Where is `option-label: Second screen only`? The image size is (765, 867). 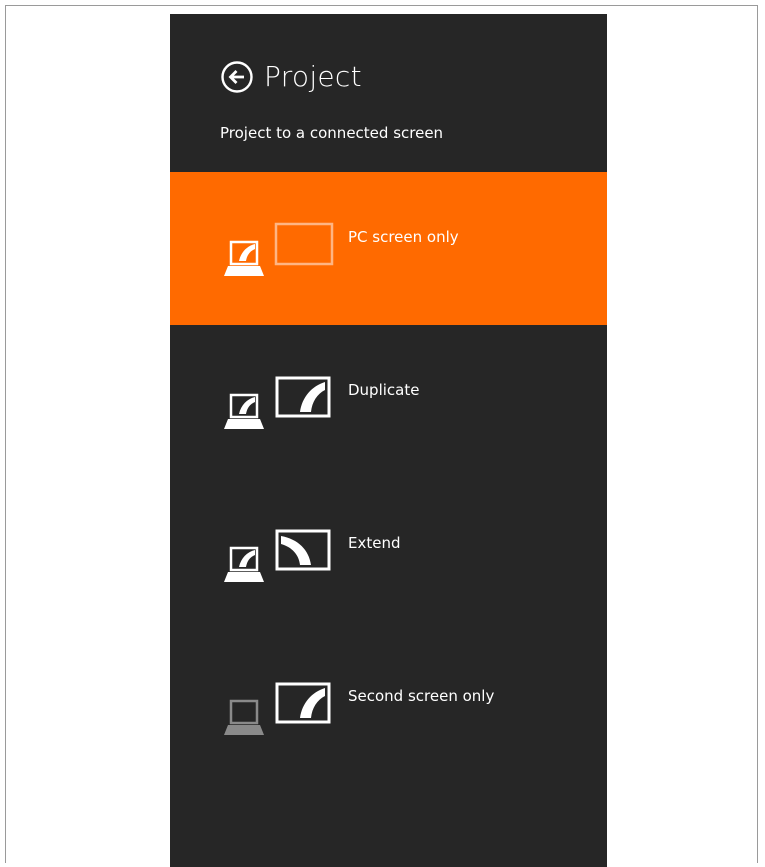 option-label: Second screen only is located at coordinates (421, 696).